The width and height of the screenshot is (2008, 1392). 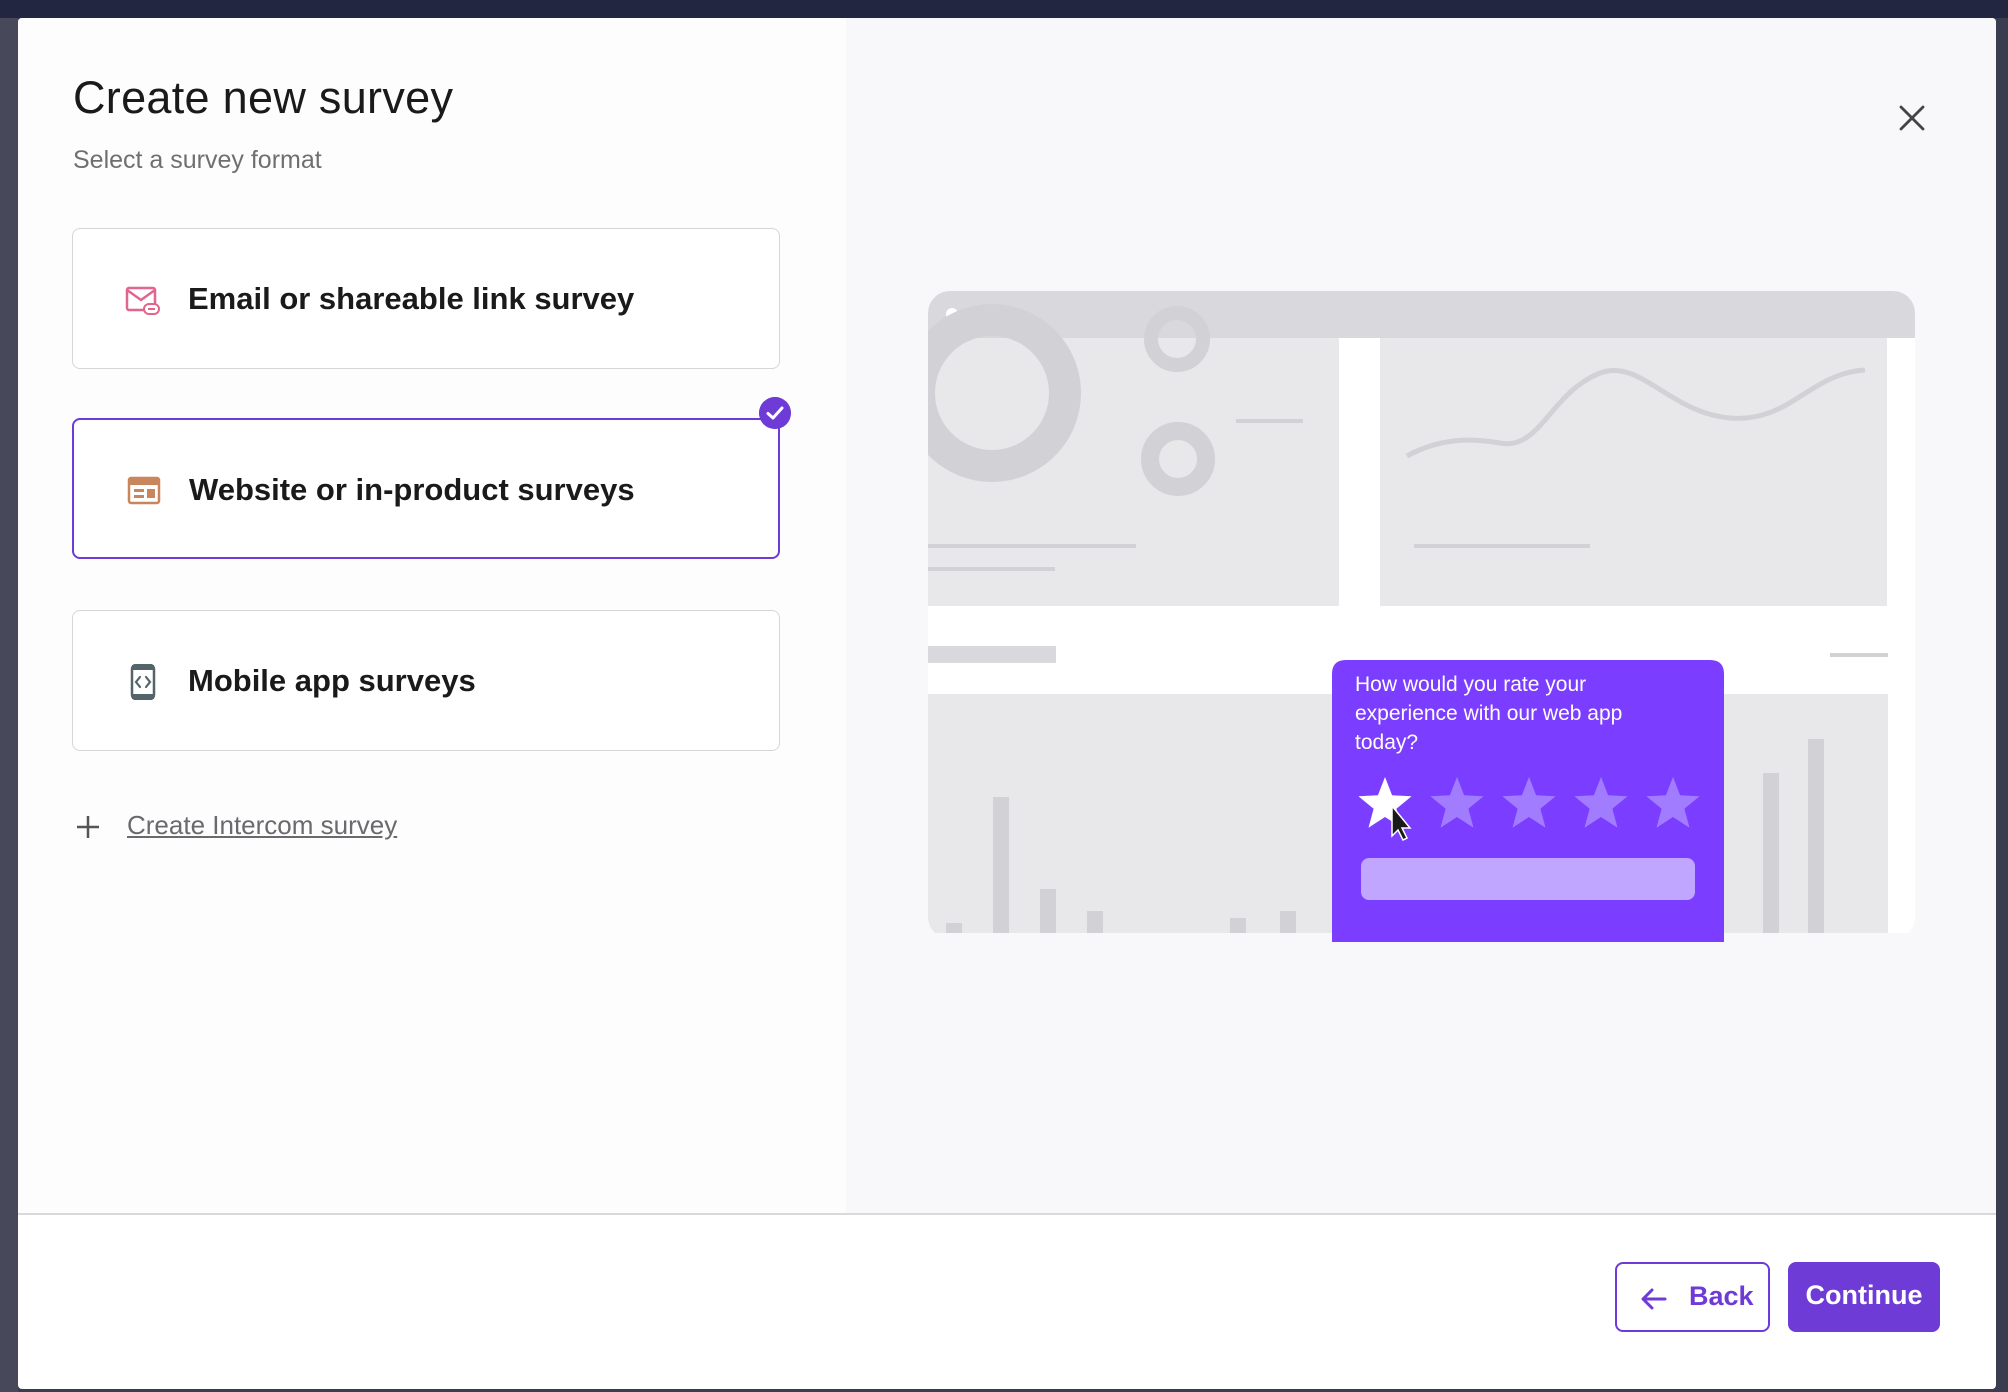 I want to click on option-email-link-survey: Email or shareable link survey, so click(x=426, y=298).